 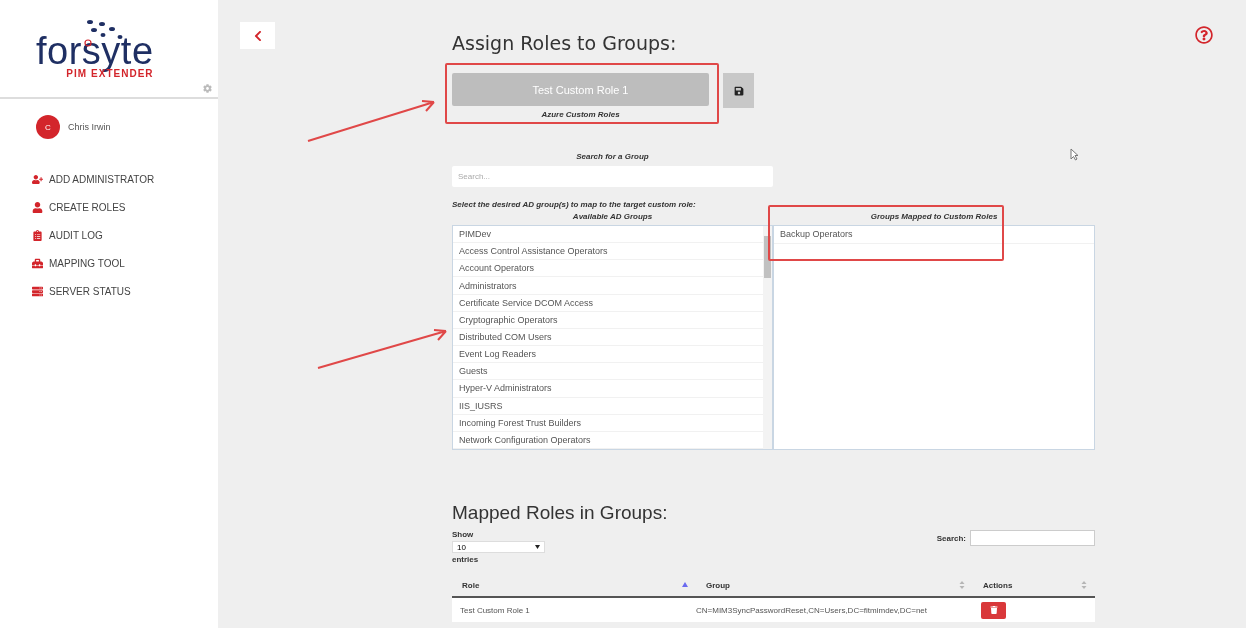 I want to click on group-item: Administrators, so click(x=608, y=286).